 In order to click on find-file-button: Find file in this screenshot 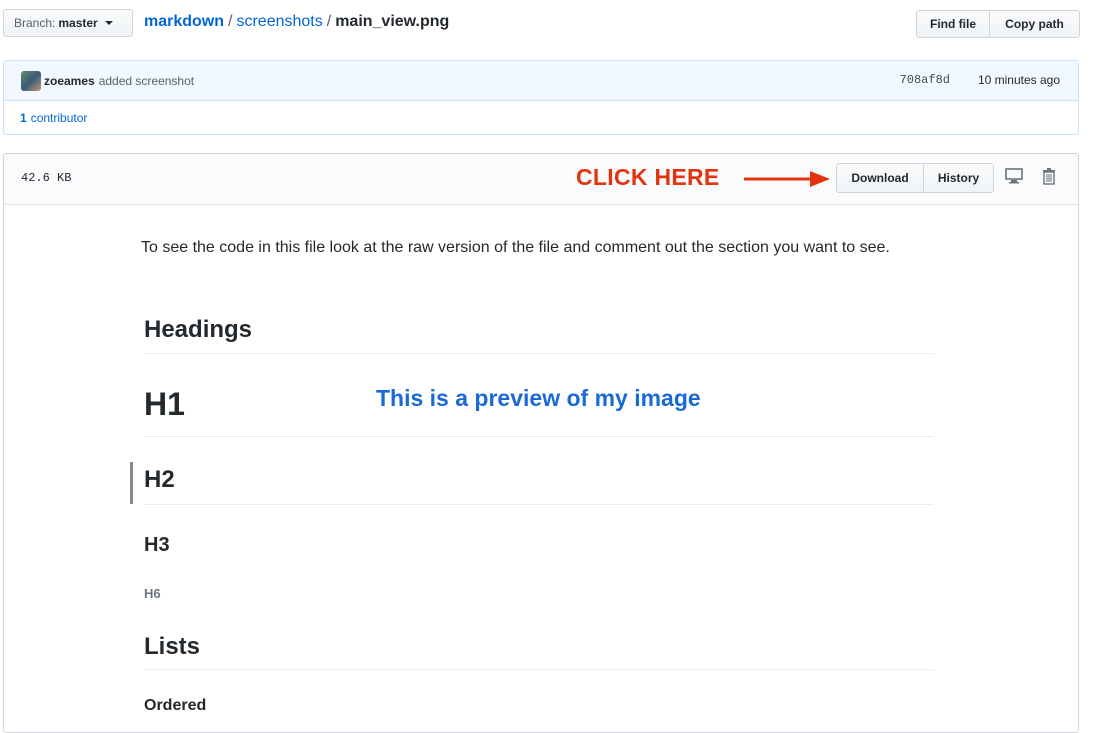, I will do `click(953, 24)`.